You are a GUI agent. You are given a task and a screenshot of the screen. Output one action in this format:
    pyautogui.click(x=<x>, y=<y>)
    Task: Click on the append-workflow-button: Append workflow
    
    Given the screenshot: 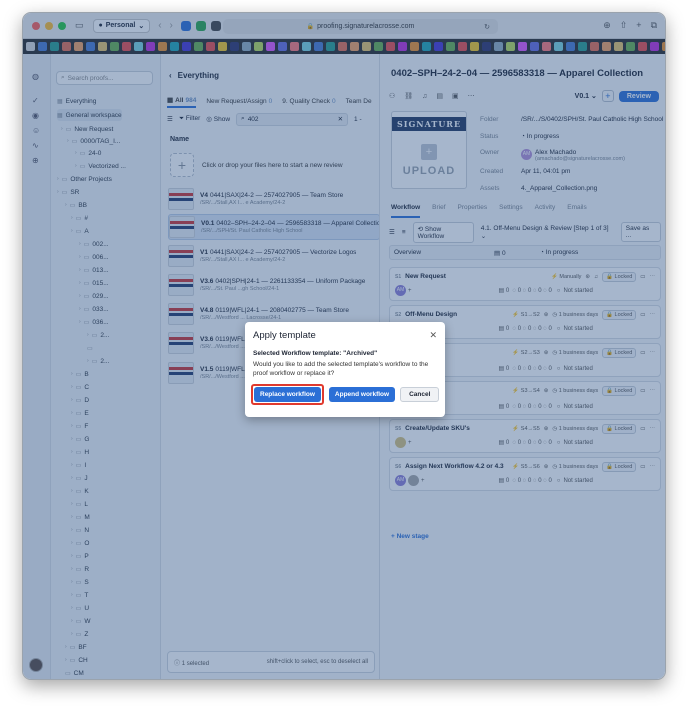 What is the action you would take?
    pyautogui.click(x=362, y=394)
    